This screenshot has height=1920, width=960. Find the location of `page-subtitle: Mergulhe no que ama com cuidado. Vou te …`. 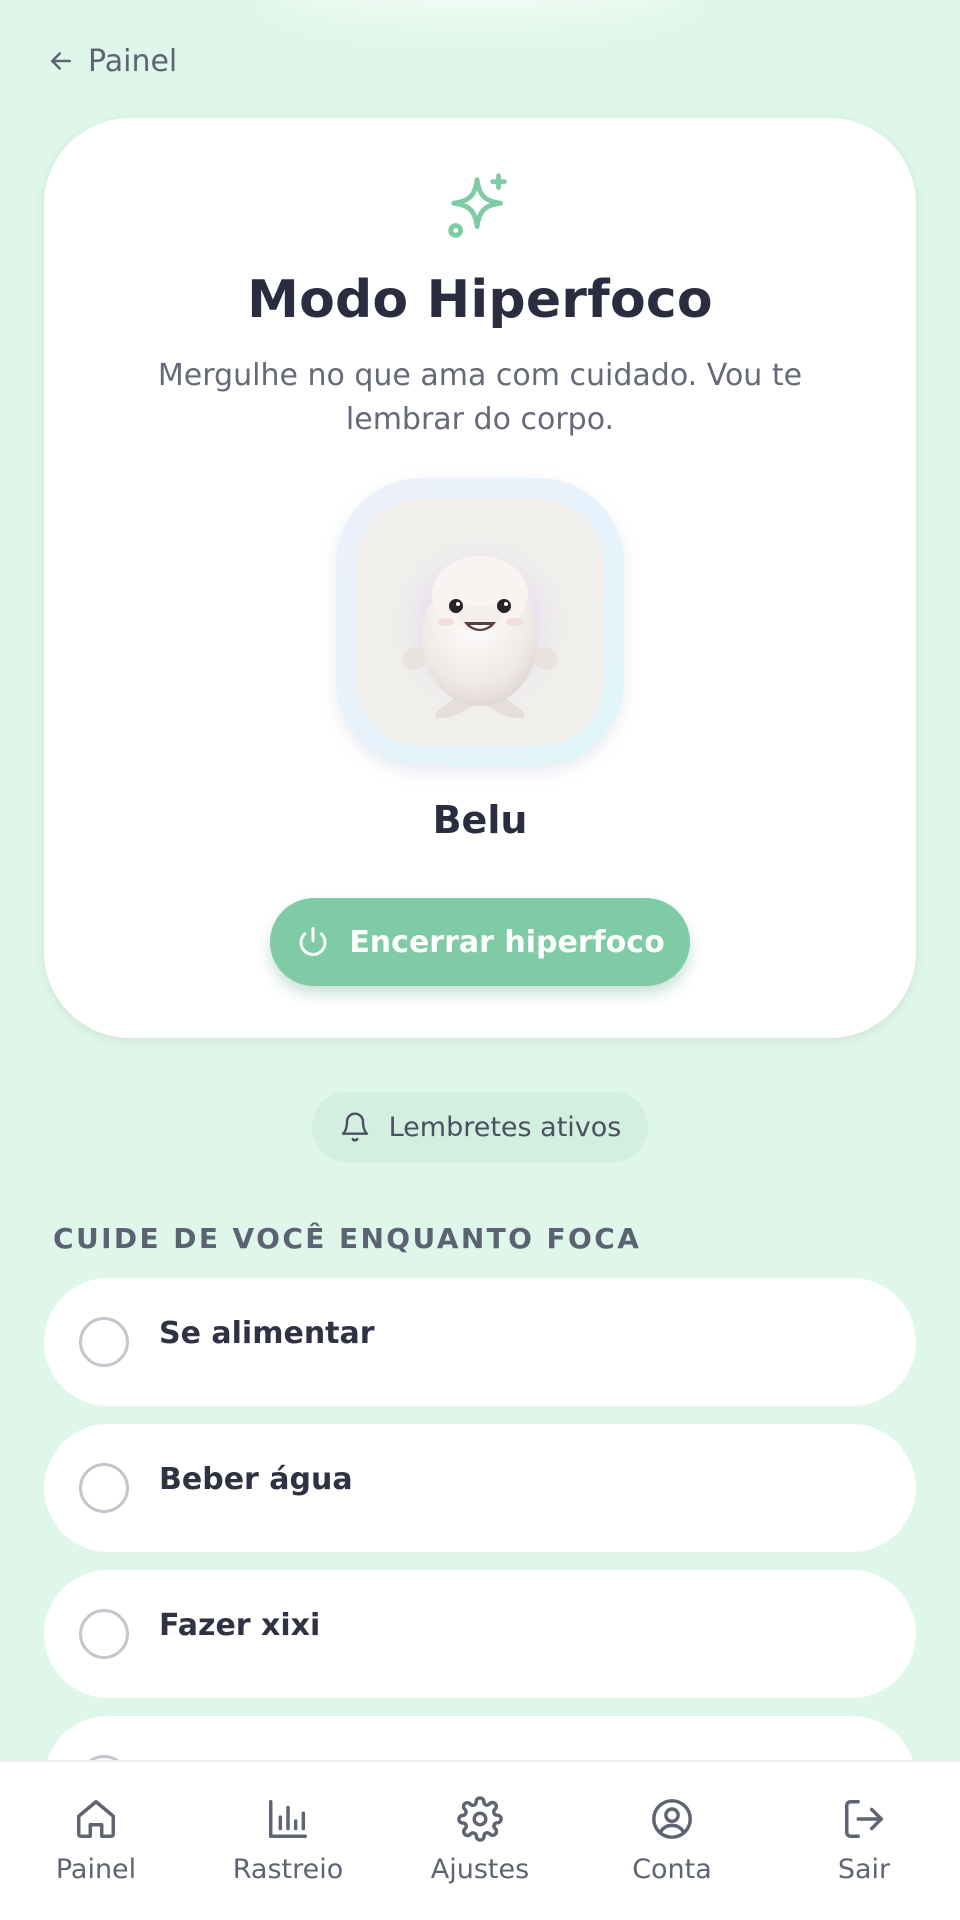

page-subtitle: Mergulhe no que ama com cuidado. Vou te … is located at coordinates (480, 397).